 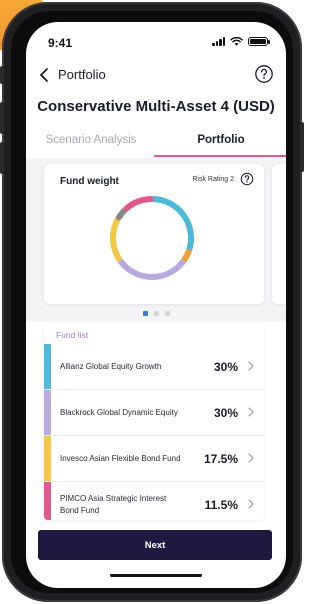 I want to click on page-title: Conservative Multi-Asset 4 (USD), so click(x=156, y=106).